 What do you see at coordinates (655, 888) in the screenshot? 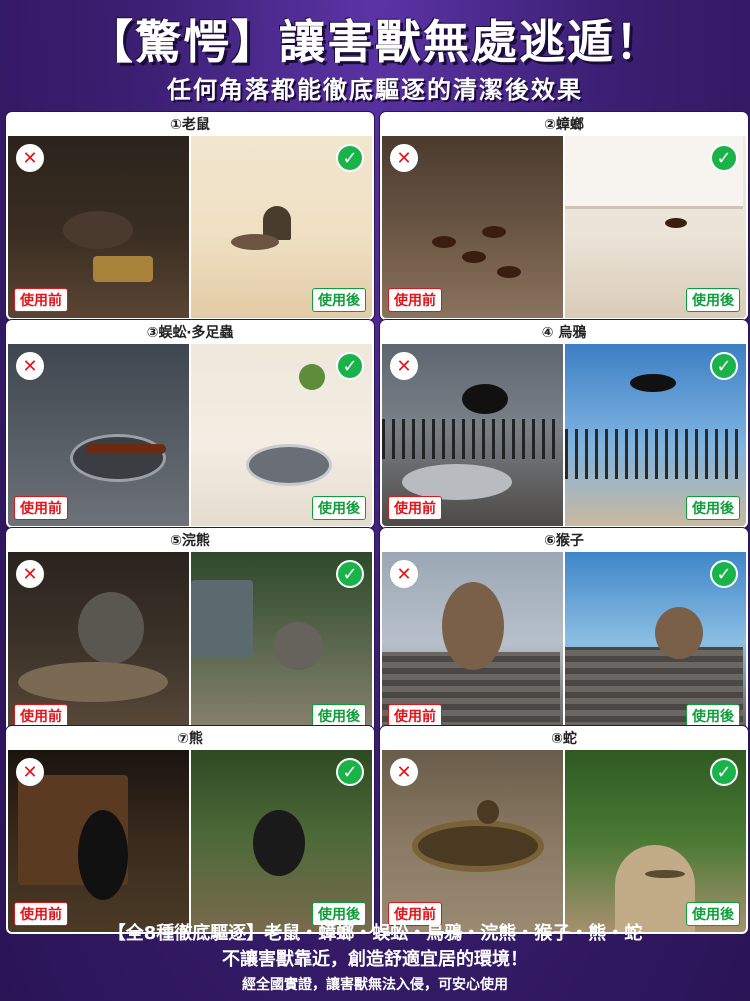
I see `path` at bounding box center [655, 888].